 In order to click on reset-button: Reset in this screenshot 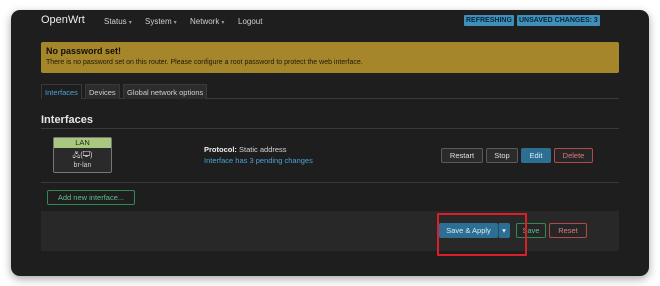, I will do `click(568, 230)`.